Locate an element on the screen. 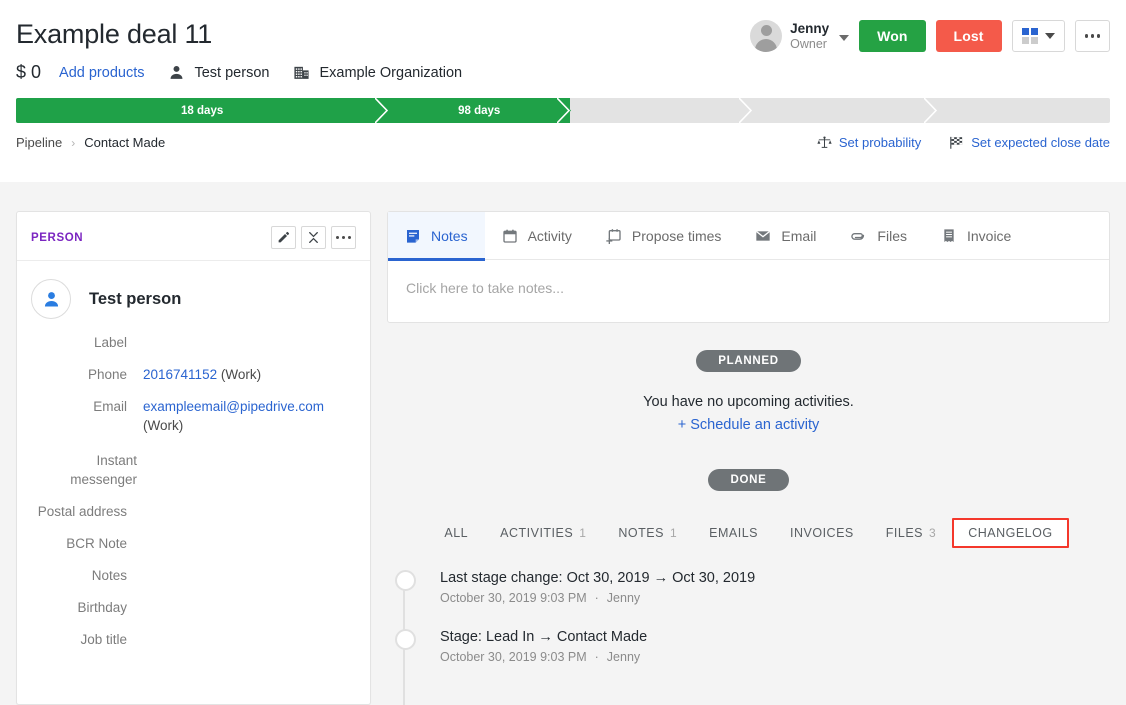 The width and height of the screenshot is (1126, 705). person-name: Test person is located at coordinates (135, 298).